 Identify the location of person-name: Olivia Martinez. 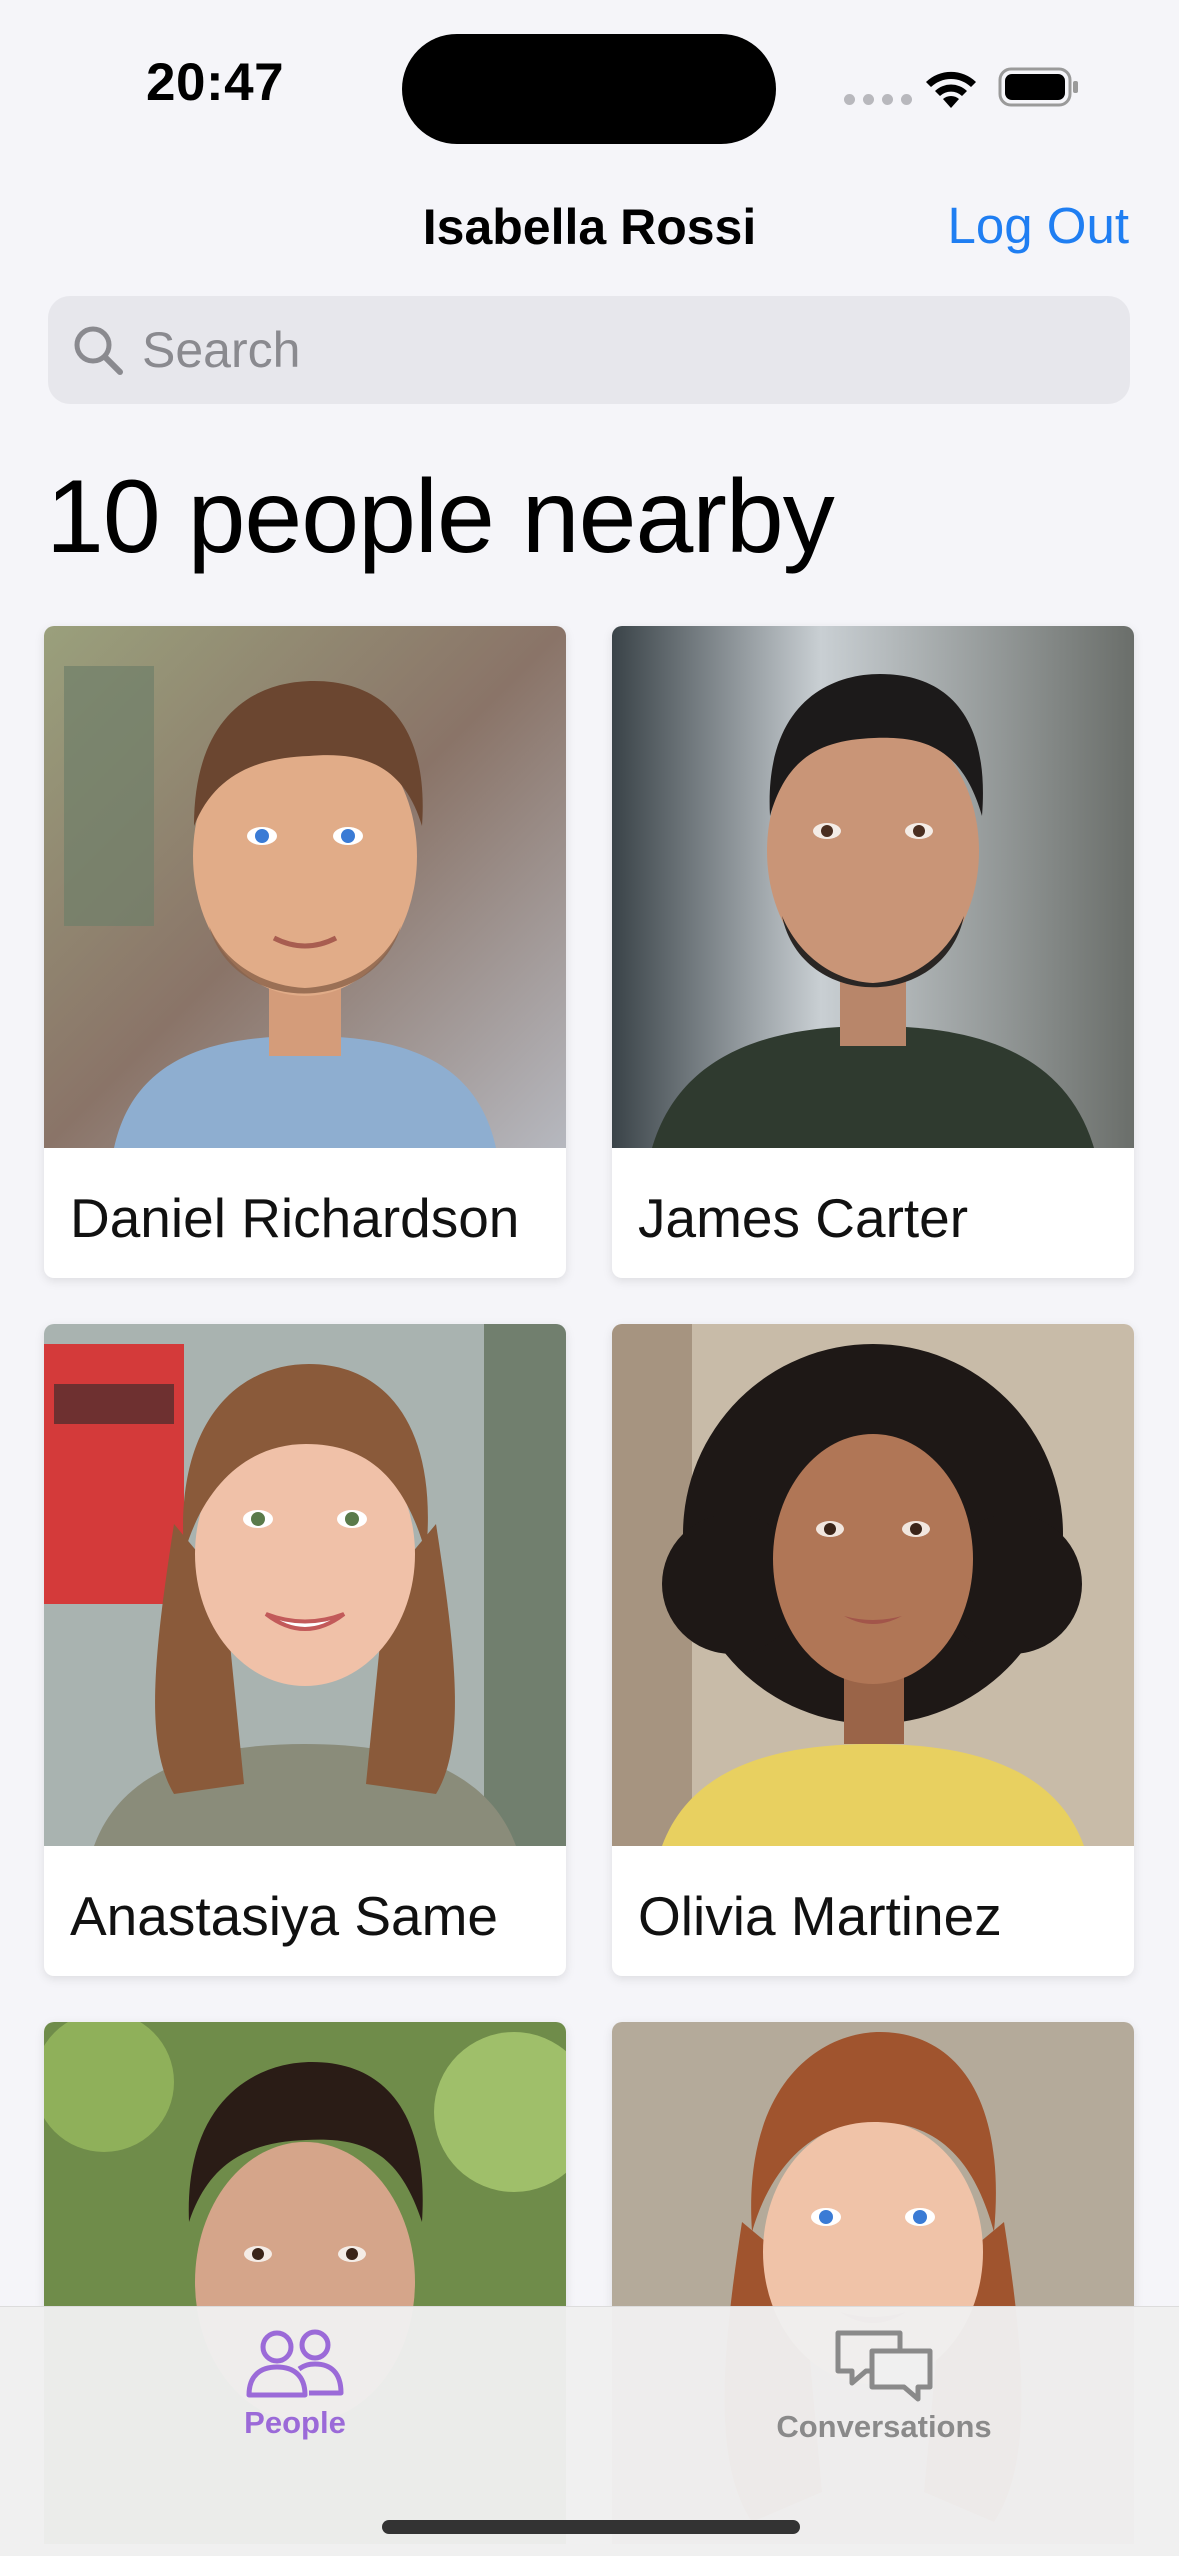
(820, 1916).